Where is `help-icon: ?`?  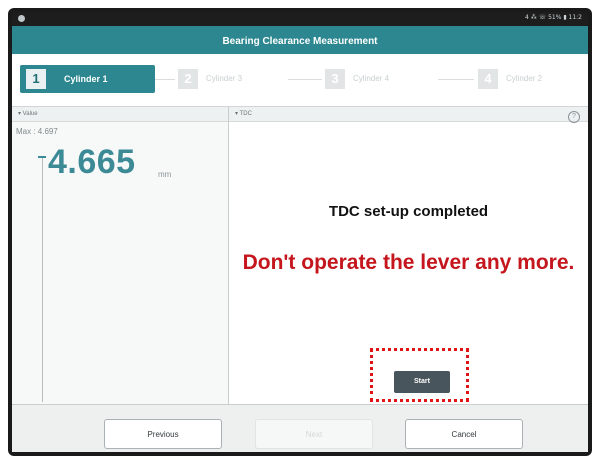
help-icon: ? is located at coordinates (574, 117).